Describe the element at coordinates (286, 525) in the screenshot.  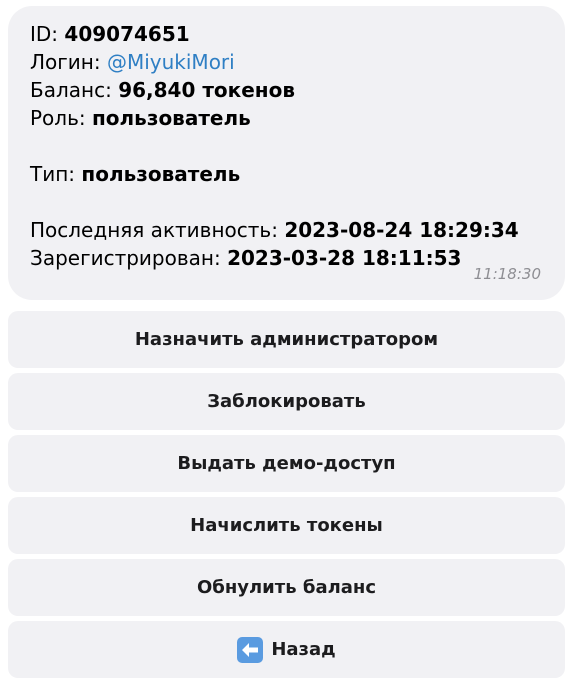
I see `add-tokens-button: Начислить токены` at that location.